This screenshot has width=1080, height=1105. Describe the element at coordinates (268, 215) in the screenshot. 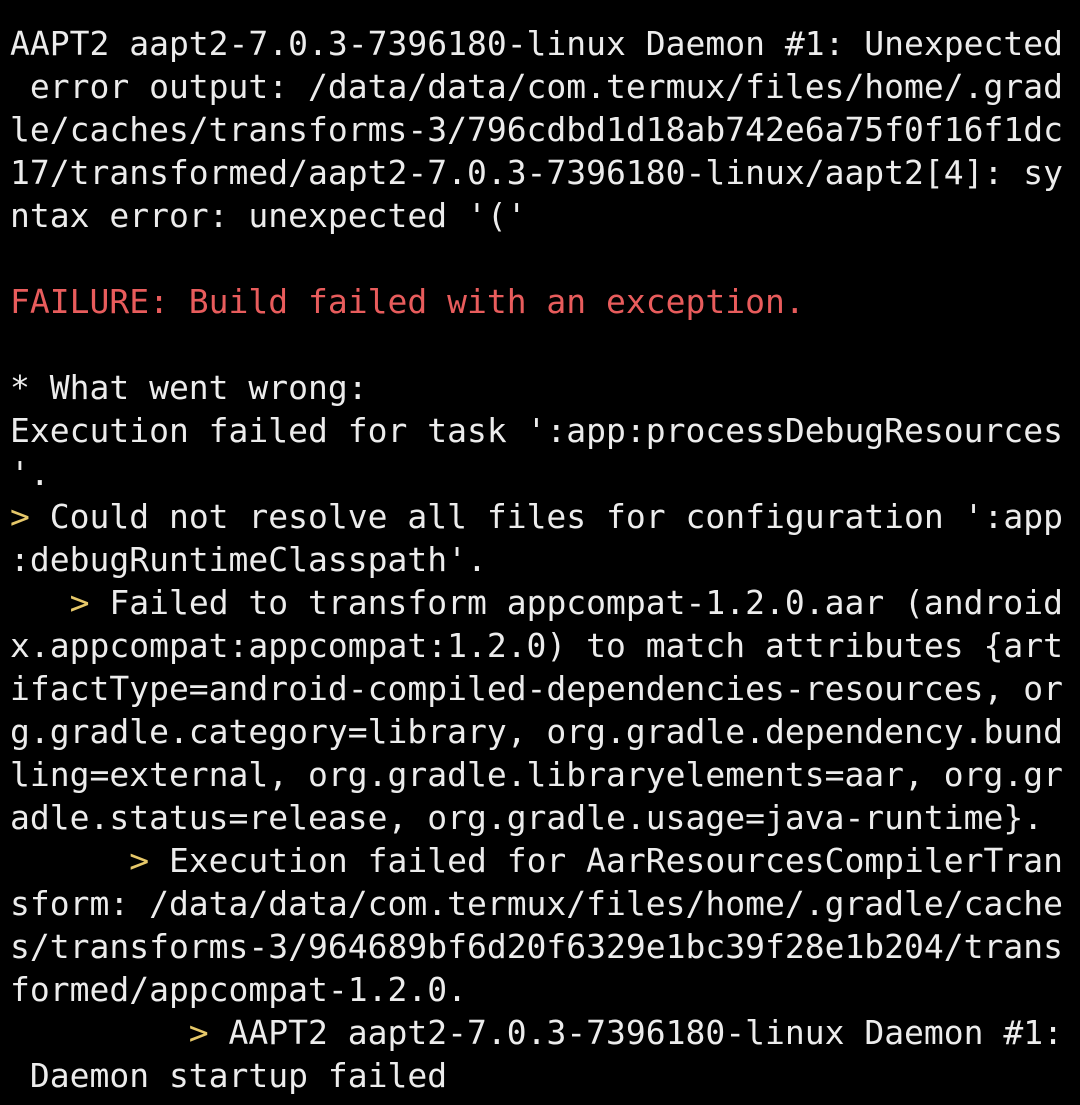

I see `output-line: ntax error: unexpected '('` at that location.